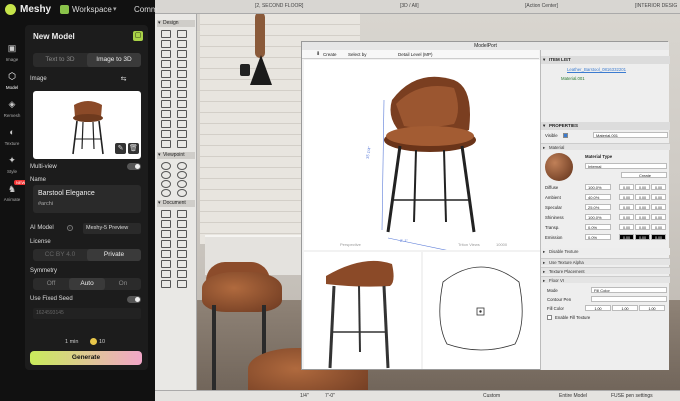  What do you see at coordinates (573, 78) in the screenshot?
I see `item-material: Material.001` at bounding box center [573, 78].